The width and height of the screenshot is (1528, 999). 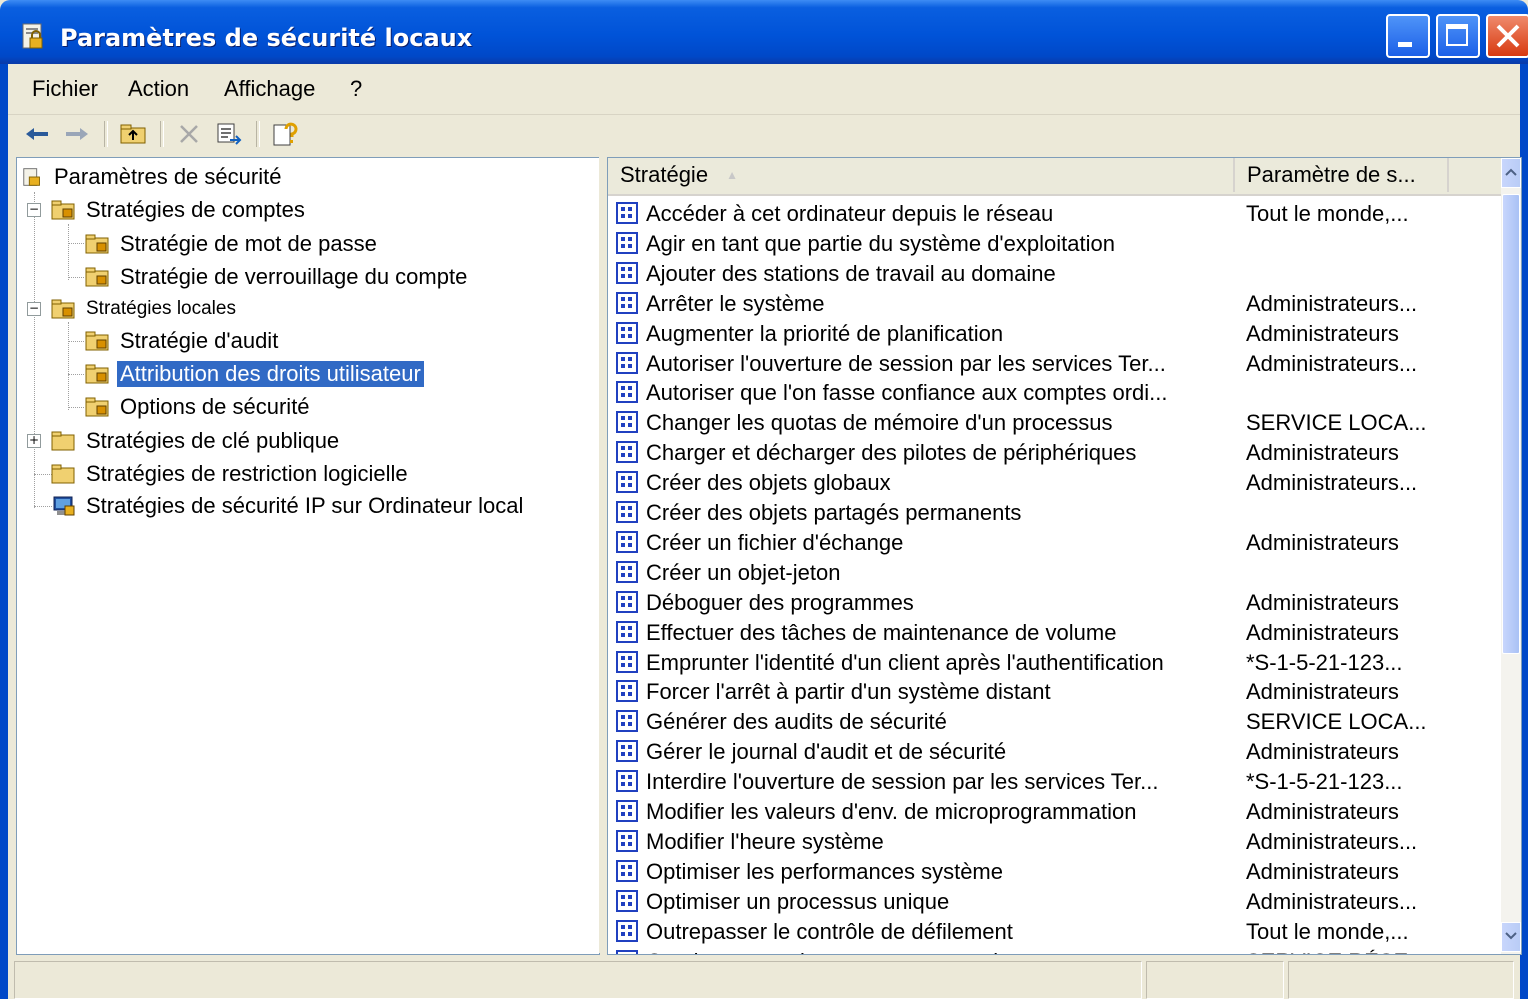 What do you see at coordinates (77, 134) in the screenshot?
I see `forward-button` at bounding box center [77, 134].